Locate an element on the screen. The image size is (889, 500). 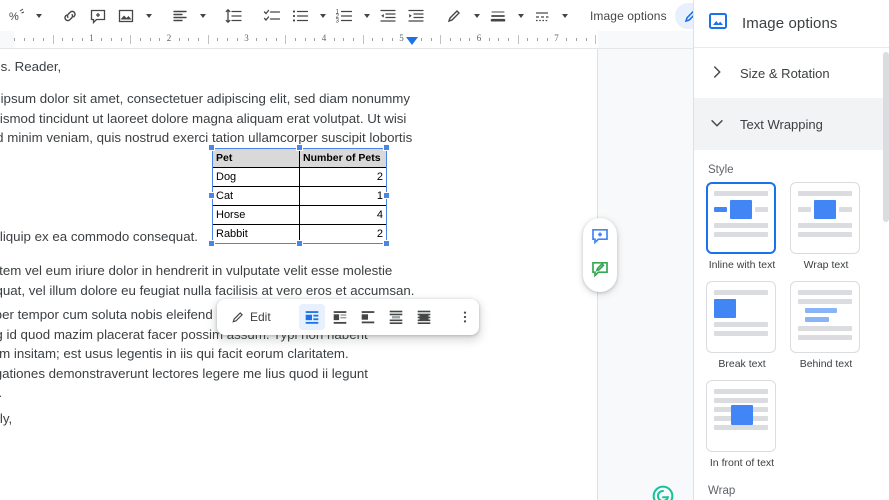
right-indent-marker is located at coordinates (412, 41).